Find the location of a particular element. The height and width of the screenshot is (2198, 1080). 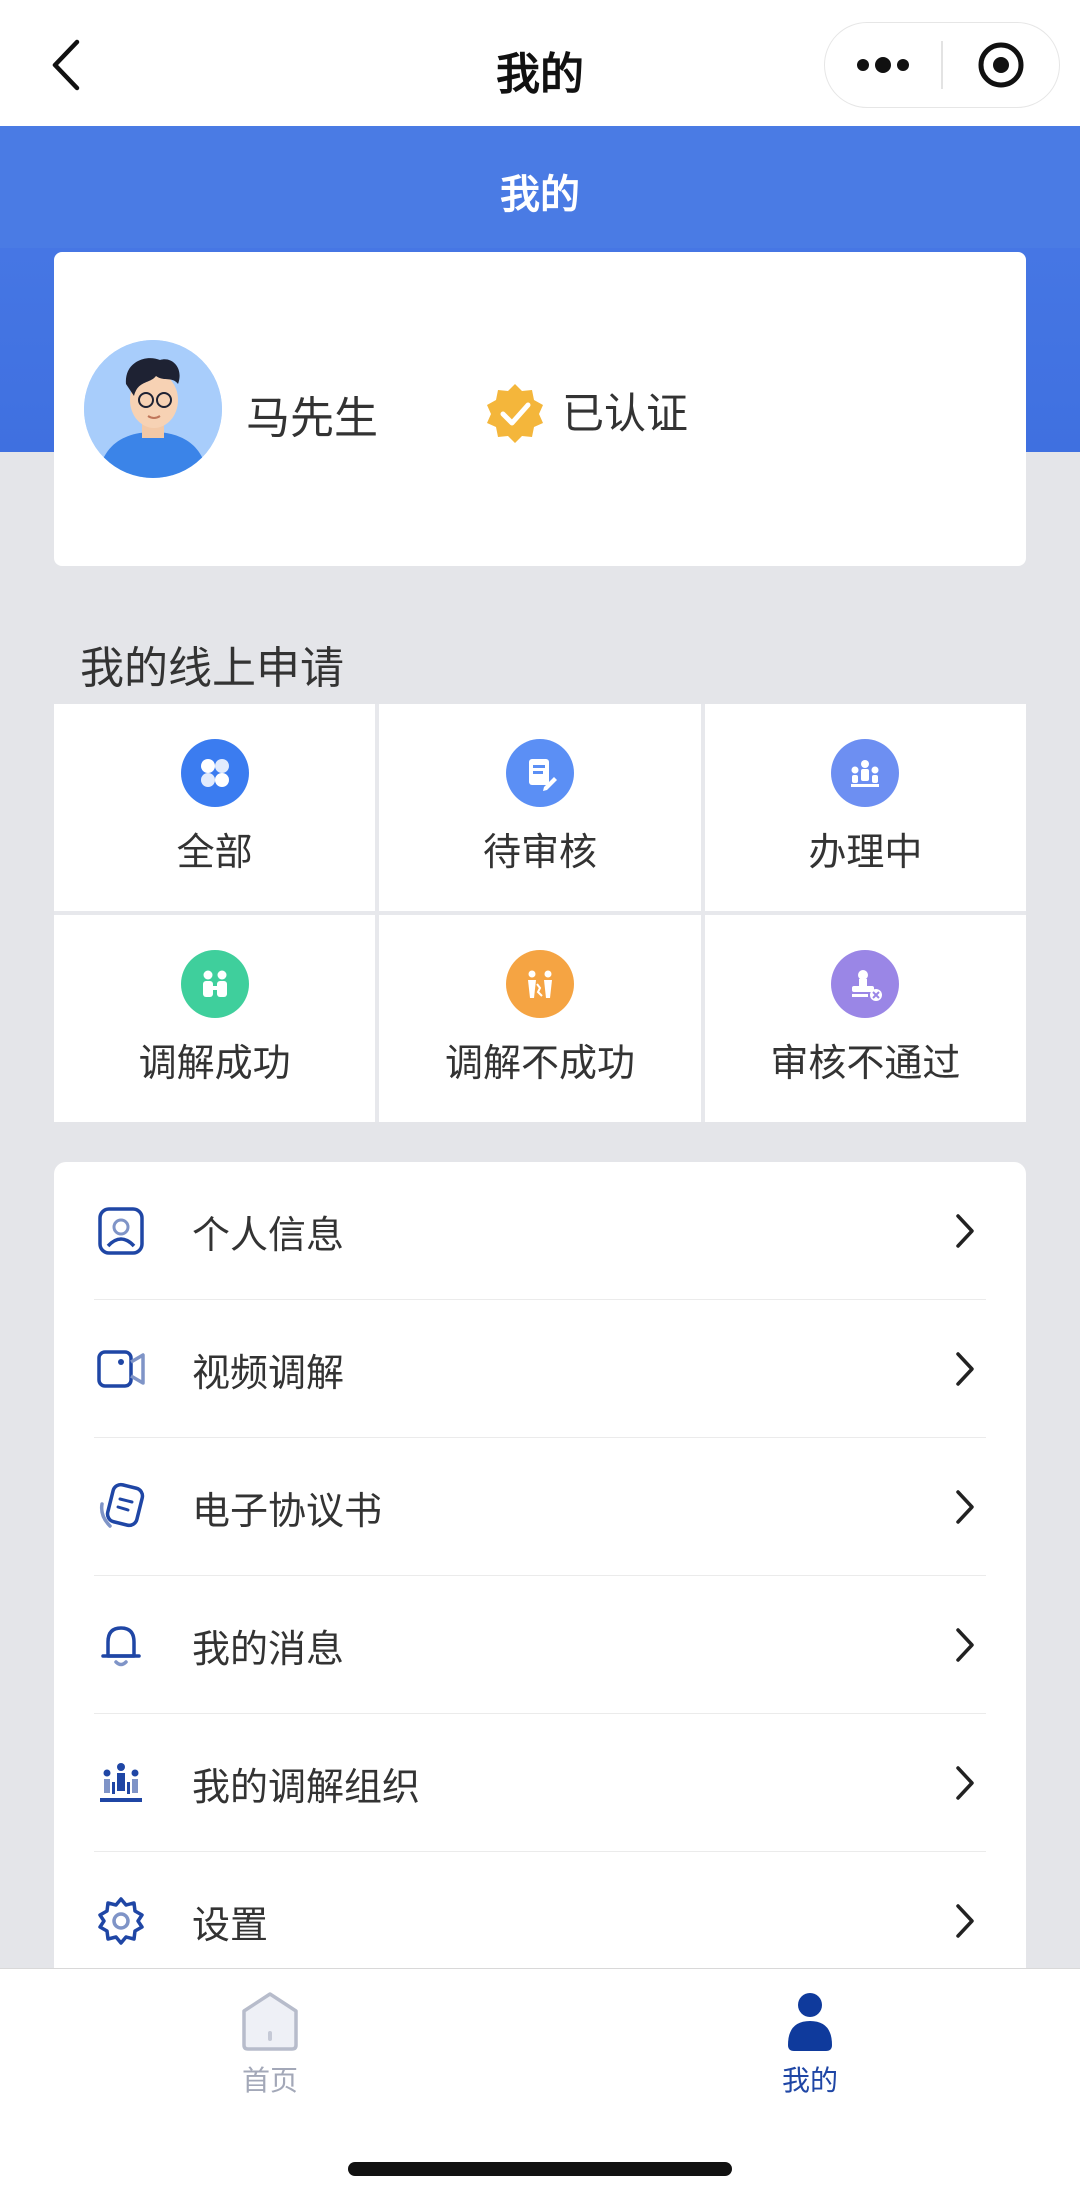

tab-home-label: 首页 is located at coordinates (269, 2080).